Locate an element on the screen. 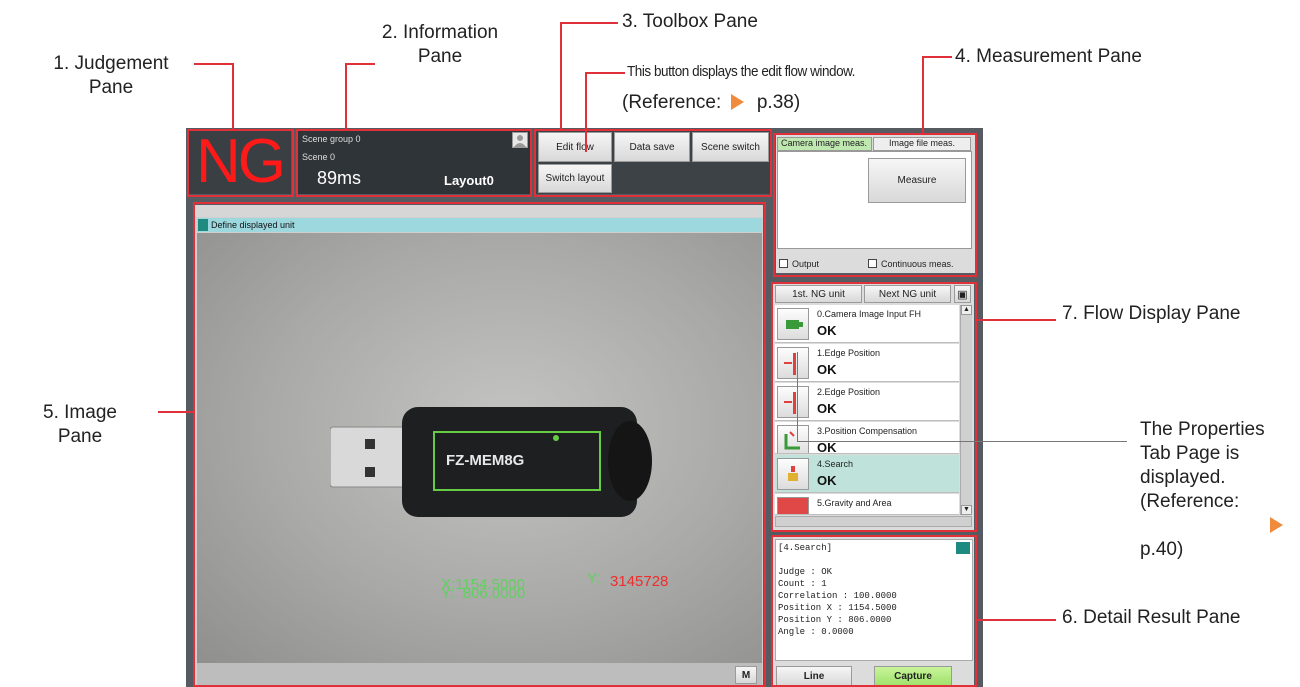 Image resolution: width=1300 pixels, height=687 pixels. image-callout: 5. Image Pane is located at coordinates (80, 424).